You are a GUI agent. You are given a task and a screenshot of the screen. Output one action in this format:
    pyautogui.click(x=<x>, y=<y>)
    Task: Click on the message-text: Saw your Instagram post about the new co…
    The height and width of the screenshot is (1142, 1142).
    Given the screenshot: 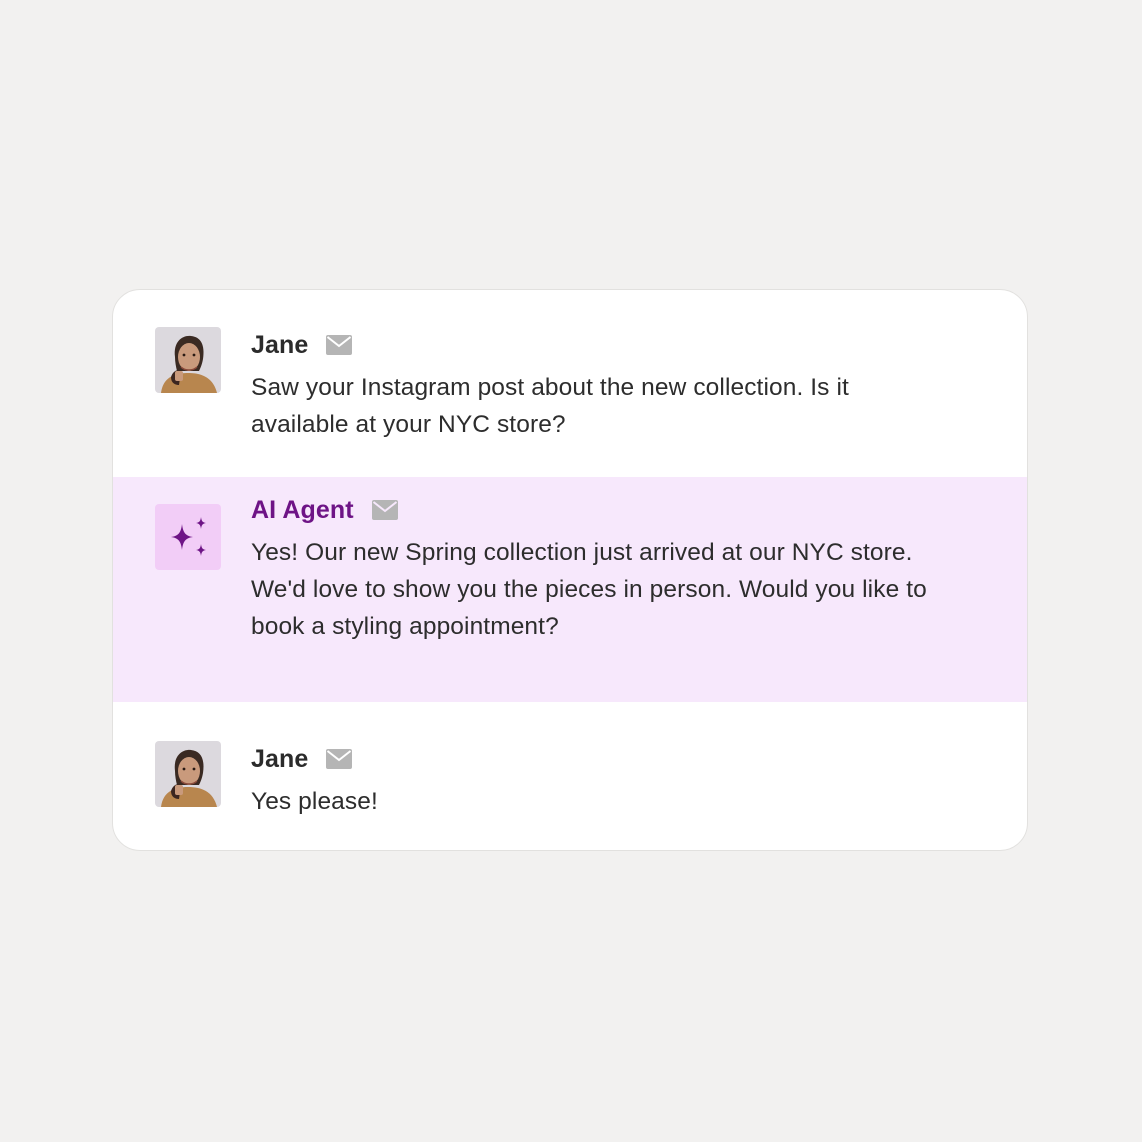 What is the action you would take?
    pyautogui.click(x=550, y=406)
    